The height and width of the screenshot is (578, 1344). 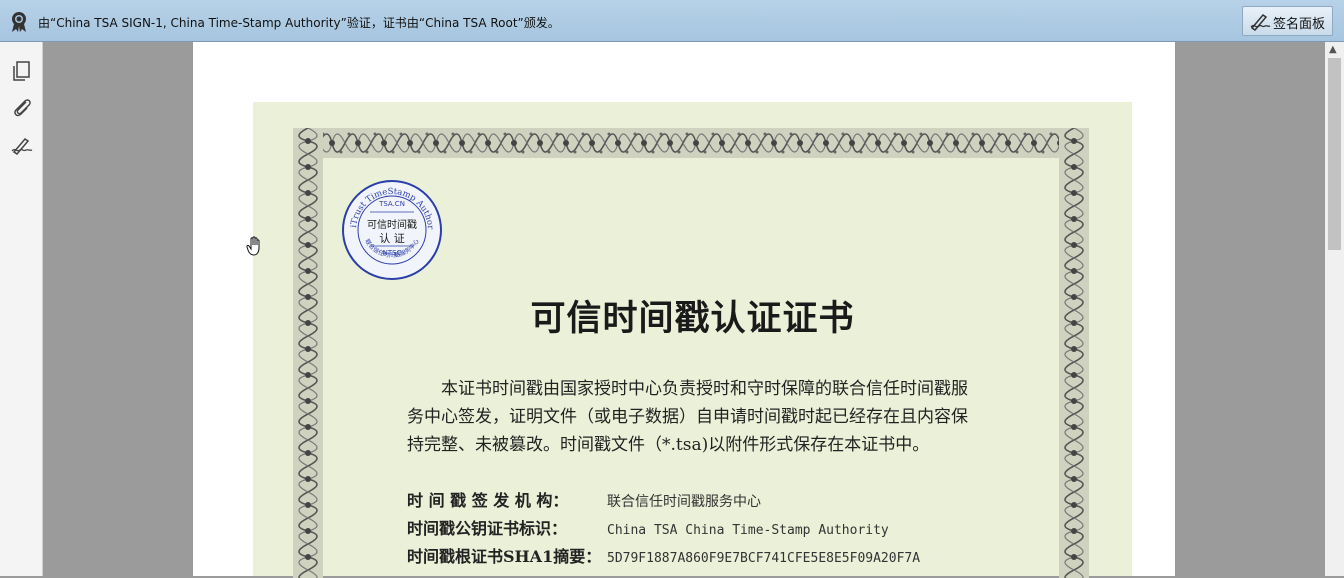 What do you see at coordinates (1333, 49) in the screenshot?
I see `scroll-up-arrow-icon: ▲` at bounding box center [1333, 49].